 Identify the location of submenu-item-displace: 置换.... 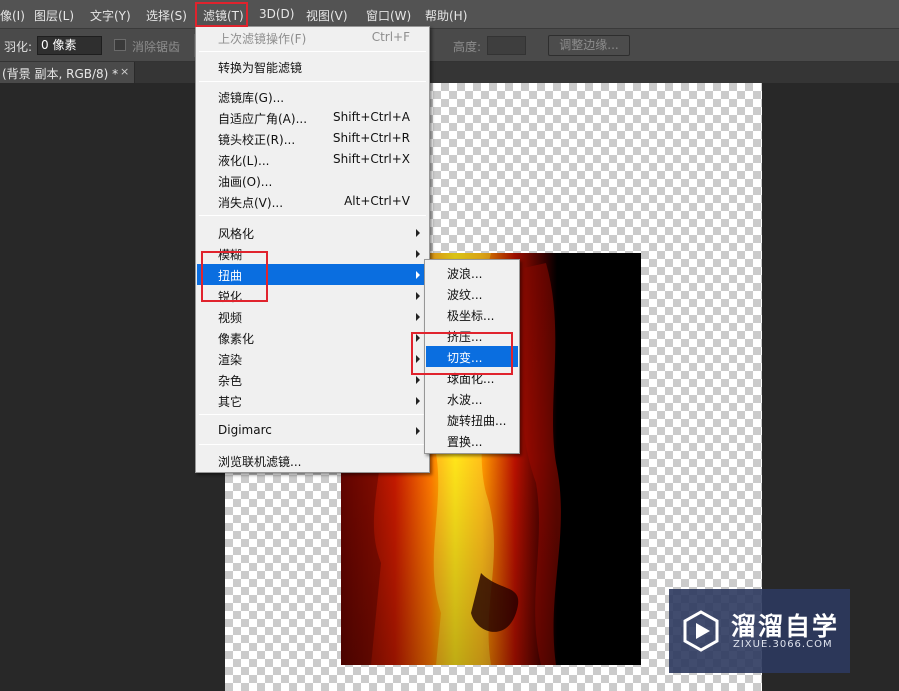
(472, 440).